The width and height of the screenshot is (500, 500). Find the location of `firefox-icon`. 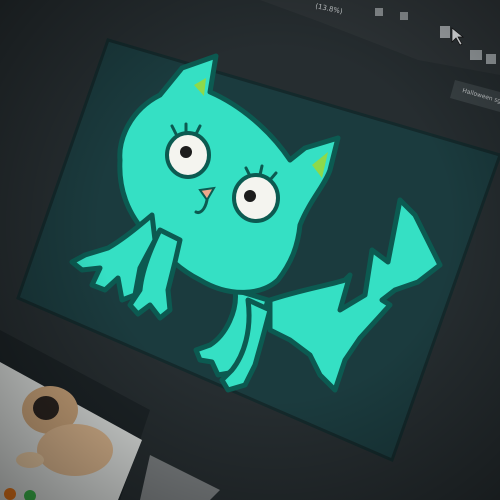

firefox-icon is located at coordinates (10, 494).